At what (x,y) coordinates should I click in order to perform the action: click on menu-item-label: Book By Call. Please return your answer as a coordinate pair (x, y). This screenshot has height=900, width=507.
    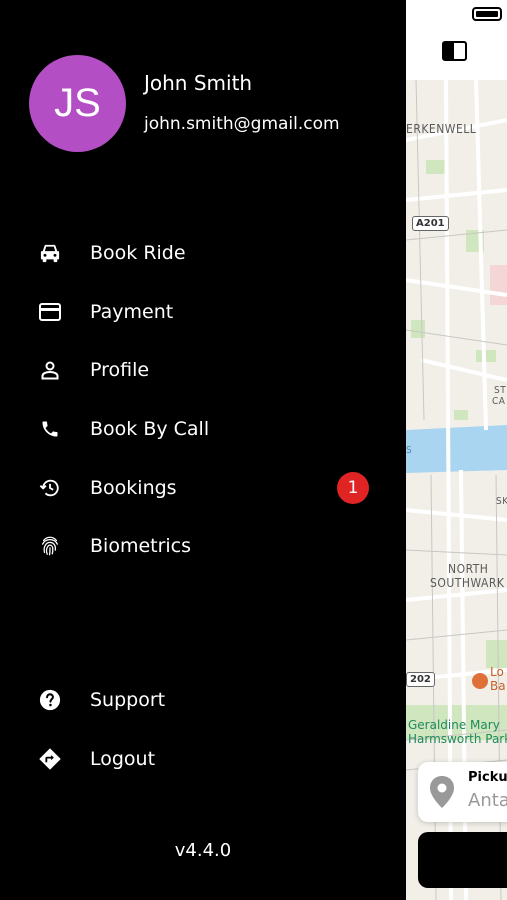
    Looking at the image, I should click on (150, 429).